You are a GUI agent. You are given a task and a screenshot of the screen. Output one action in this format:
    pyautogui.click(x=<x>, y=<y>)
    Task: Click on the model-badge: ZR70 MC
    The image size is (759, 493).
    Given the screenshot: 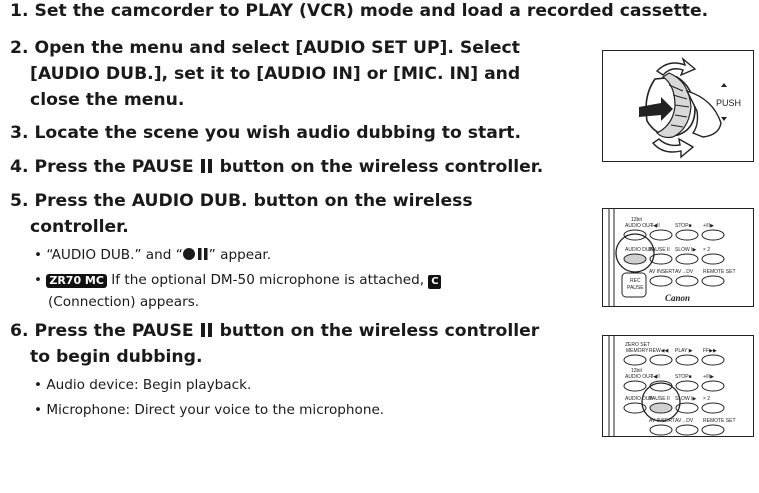 What is the action you would take?
    pyautogui.click(x=76, y=281)
    